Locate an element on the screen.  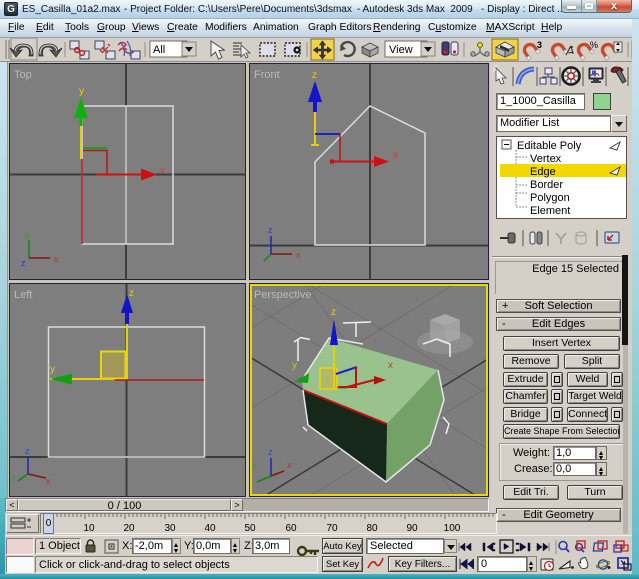
svg-text: Top is located at coordinates (23, 75).